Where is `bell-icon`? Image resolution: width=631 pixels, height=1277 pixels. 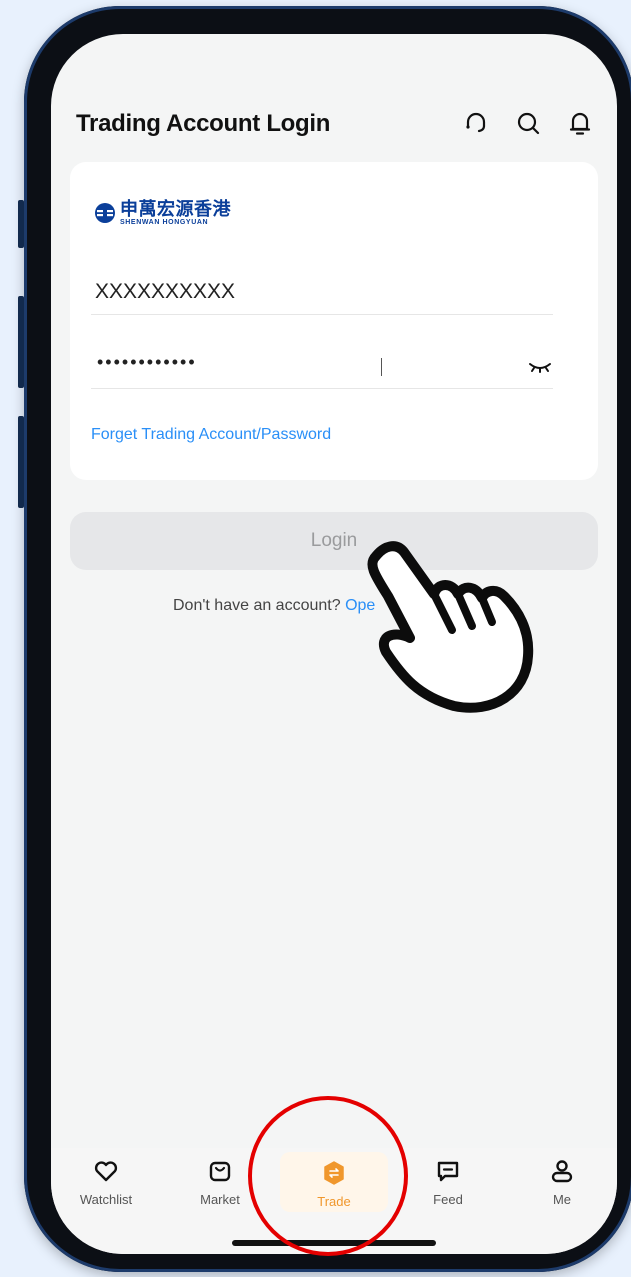
bell-icon is located at coordinates (580, 123).